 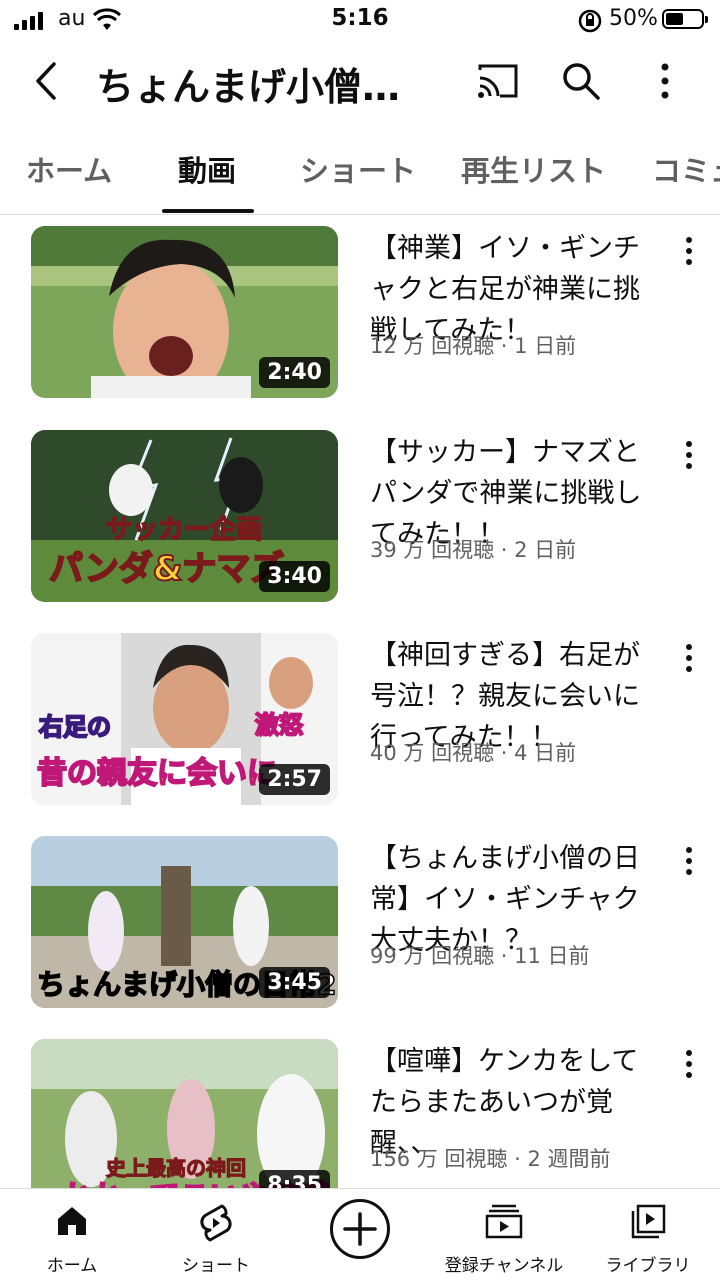 What do you see at coordinates (533, 169) in the screenshot?
I see `tab-playlists: 再生リスト` at bounding box center [533, 169].